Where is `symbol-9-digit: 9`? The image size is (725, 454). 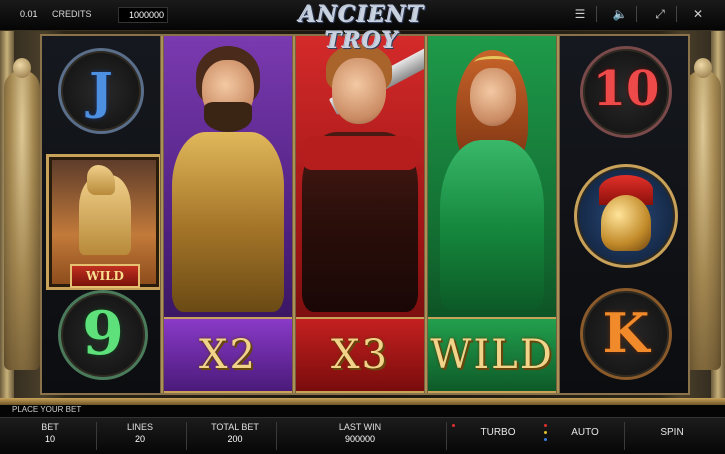 symbol-9-digit: 9 is located at coordinates (103, 334).